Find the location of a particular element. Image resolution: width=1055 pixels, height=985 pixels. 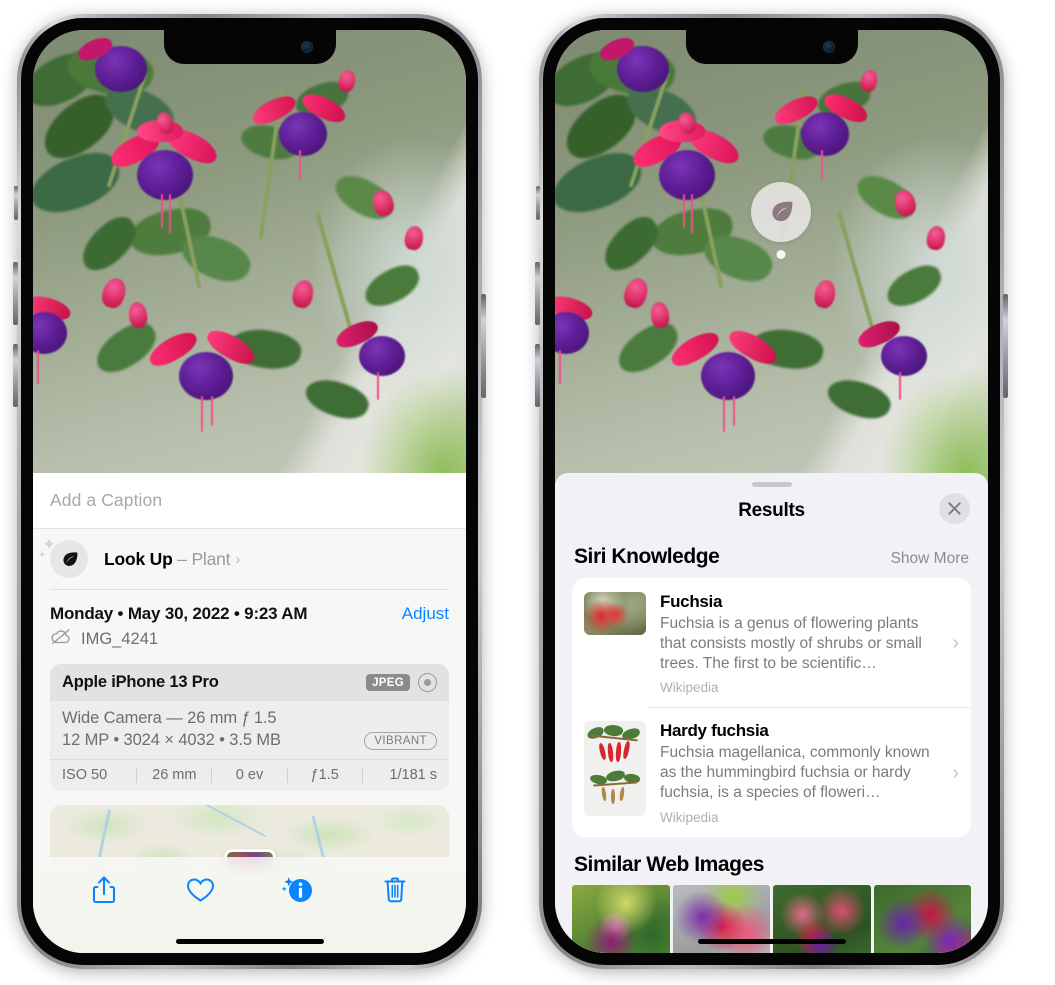

sparkle-icon: ✦ is located at coordinates (42, 555).